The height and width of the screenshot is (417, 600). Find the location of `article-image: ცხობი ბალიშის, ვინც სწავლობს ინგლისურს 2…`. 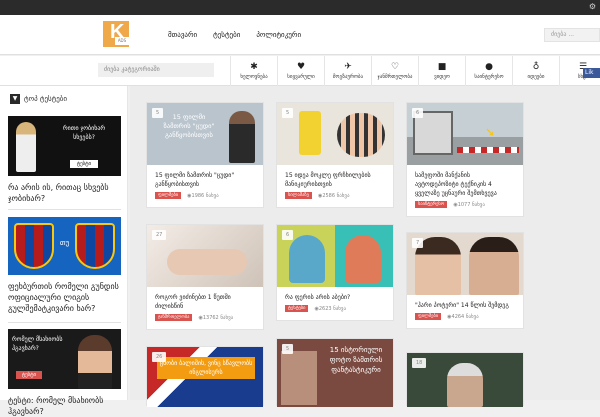

article-image: ცხობი ბალიშის, ვინც სწავლობს ინგლისურს 2… is located at coordinates (205, 377).